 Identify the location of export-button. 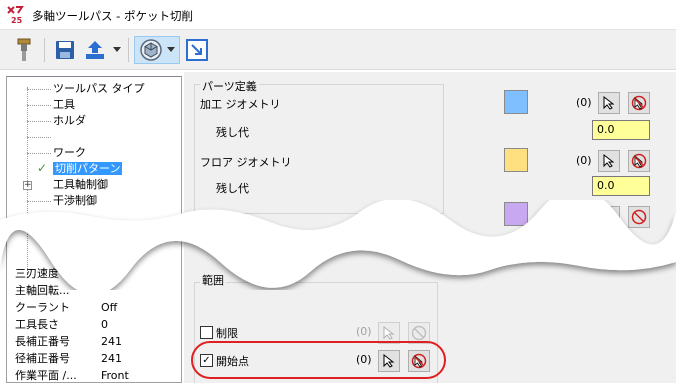
(95, 50).